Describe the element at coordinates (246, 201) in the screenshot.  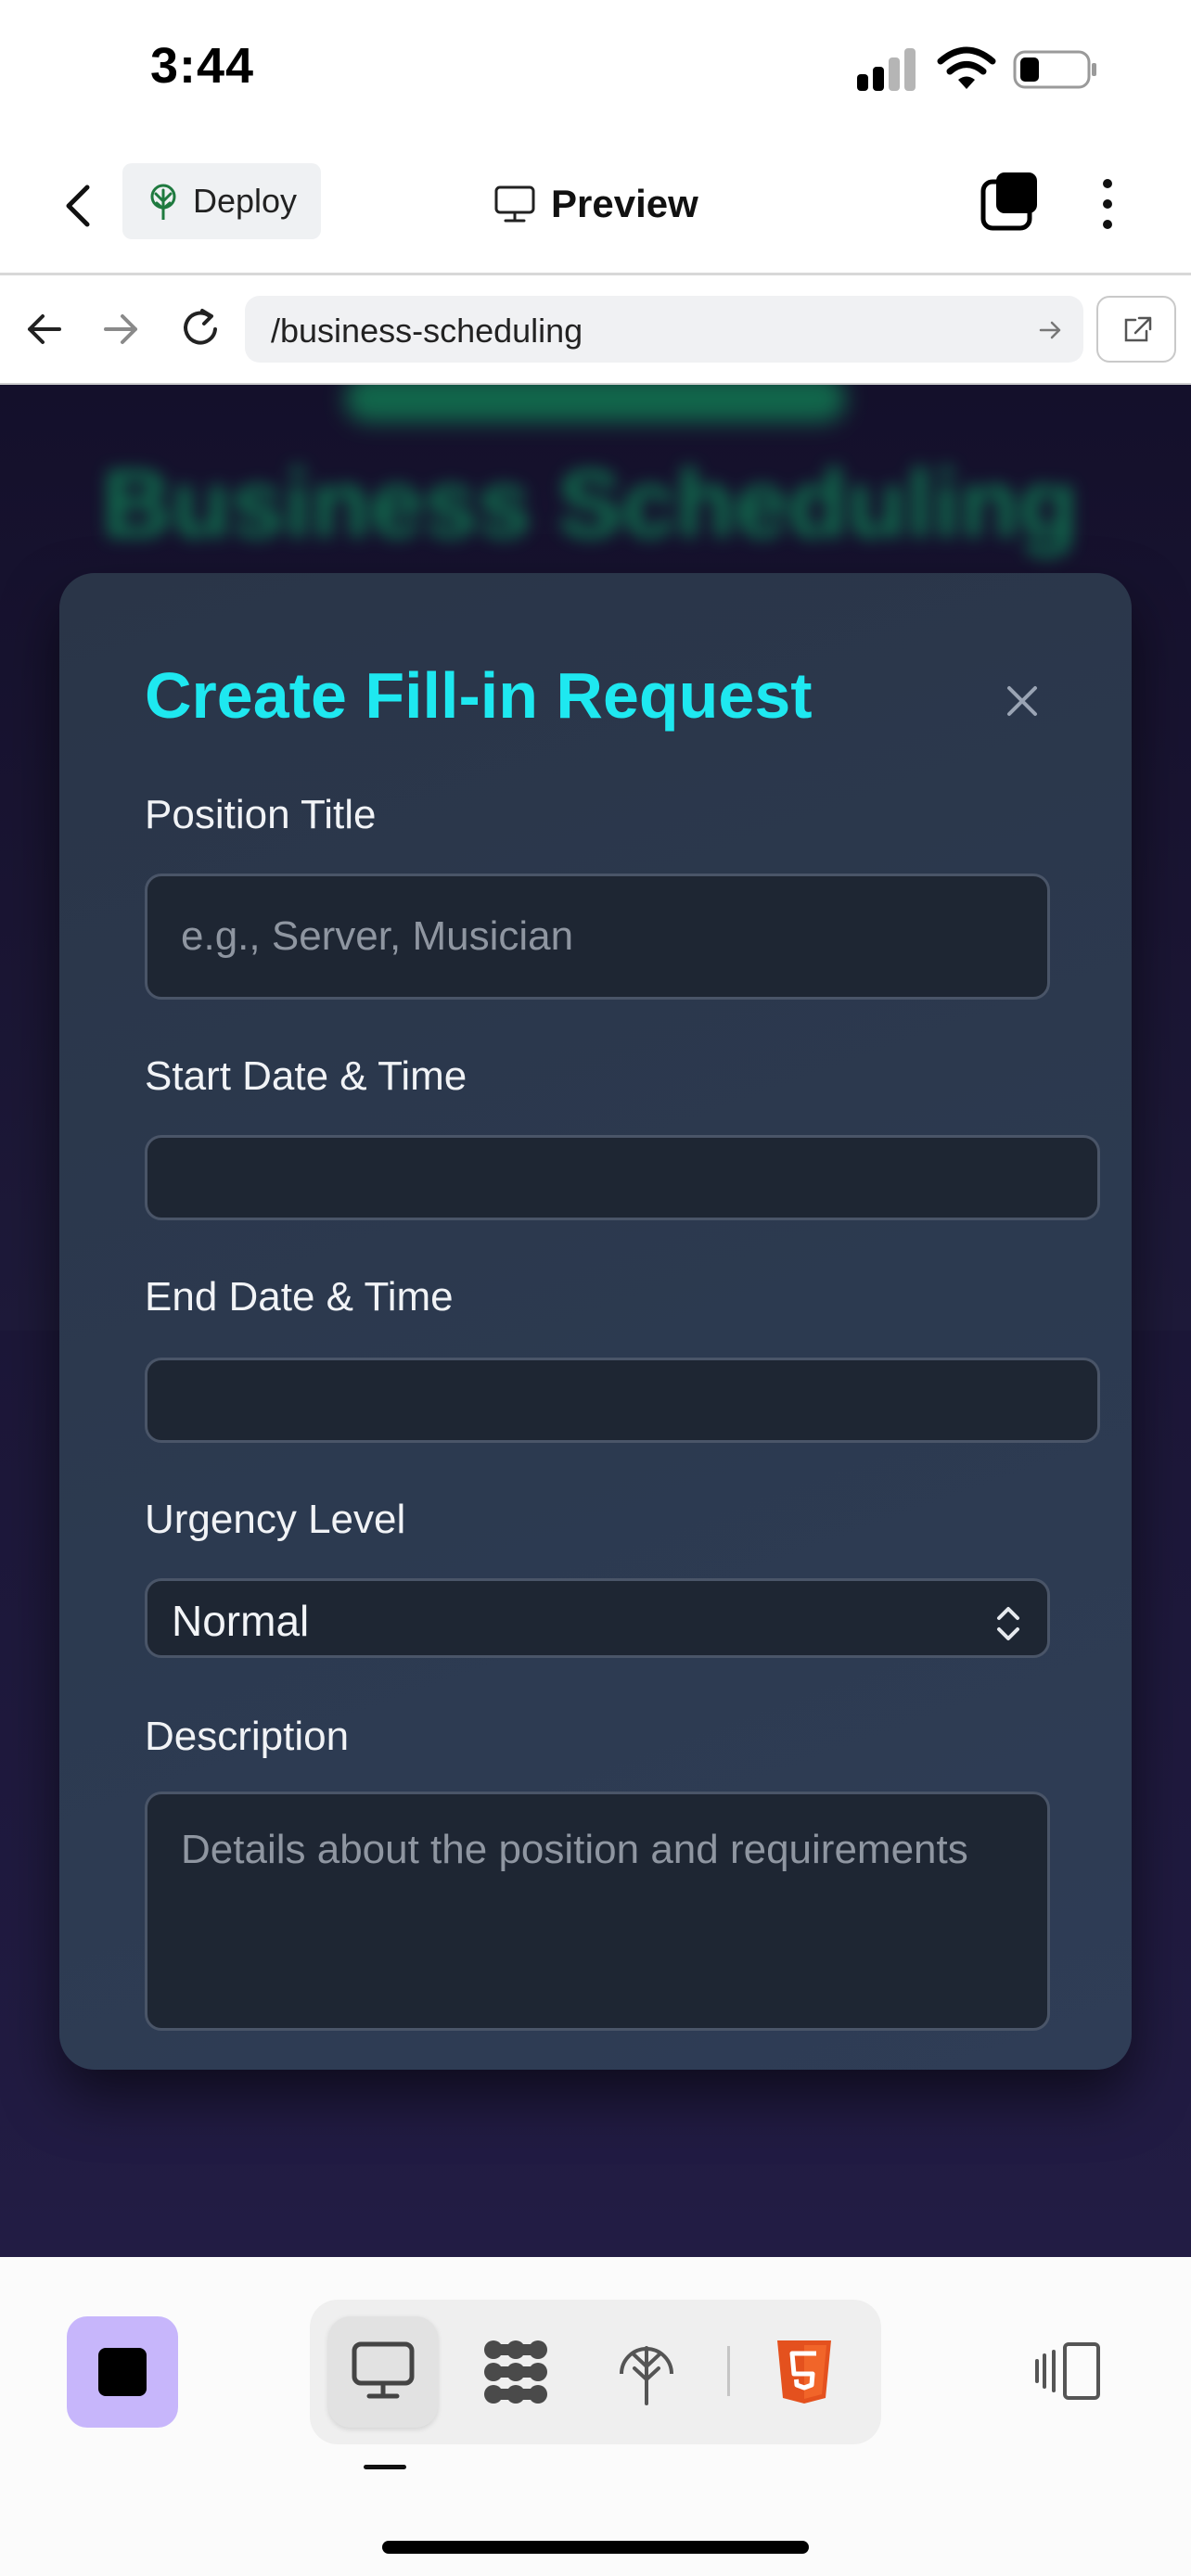
I see `deploy-label: Deploy` at that location.